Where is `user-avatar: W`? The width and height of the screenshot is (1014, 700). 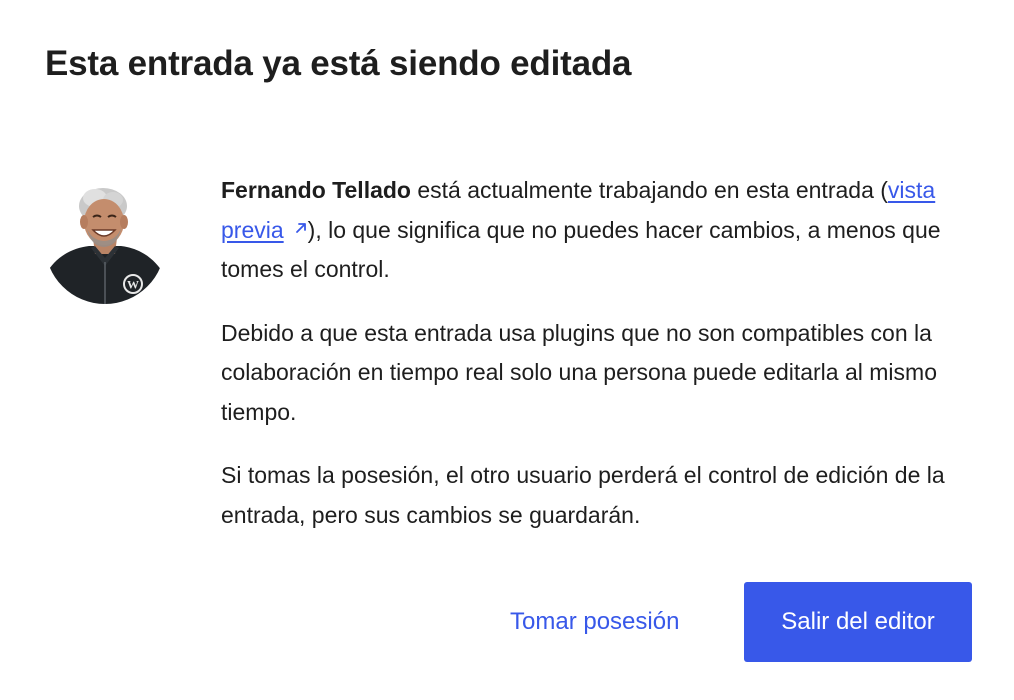 user-avatar: W is located at coordinates (105, 244).